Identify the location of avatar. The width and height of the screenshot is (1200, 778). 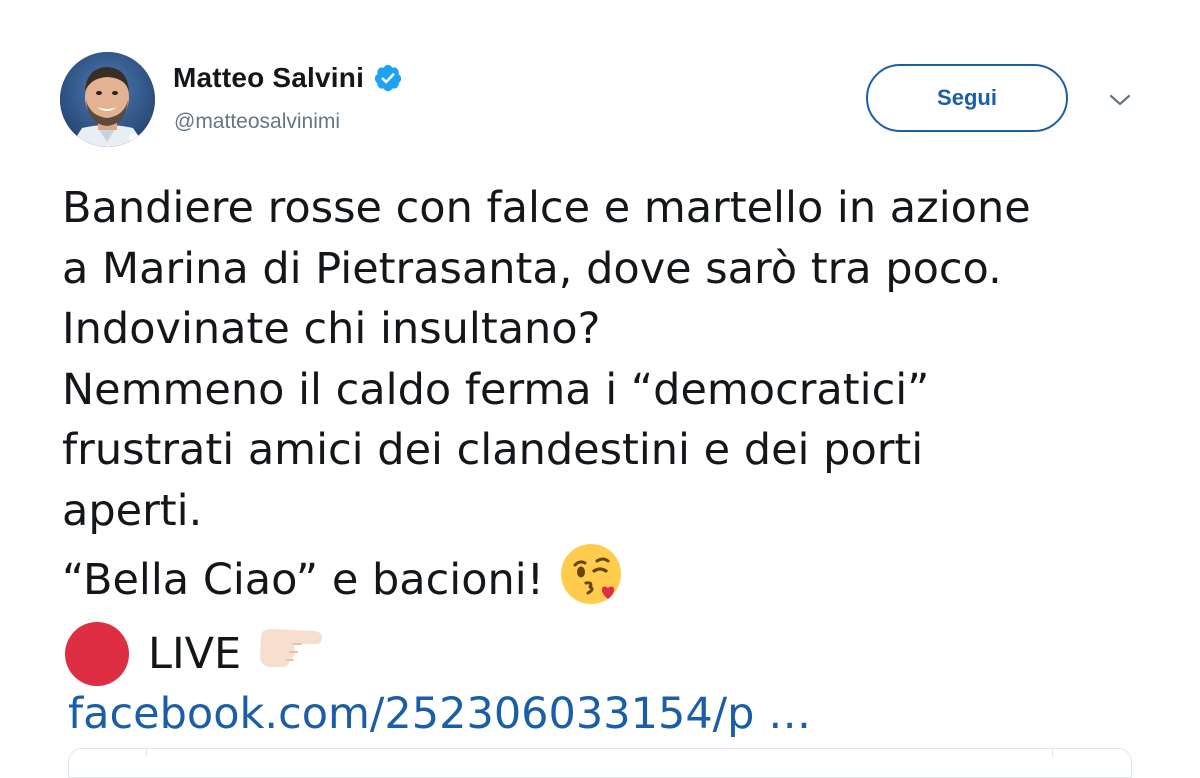
(107, 99).